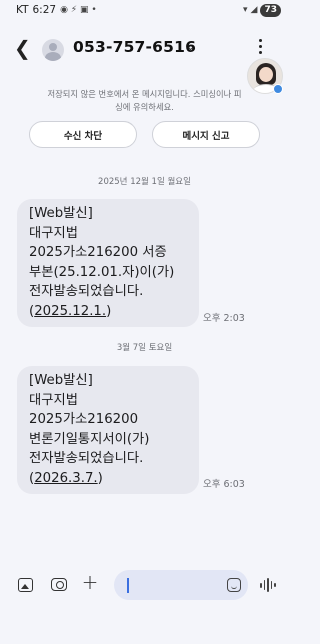  Describe the element at coordinates (206, 134) in the screenshot. I see `report-message-button: 메시지 신고` at that location.